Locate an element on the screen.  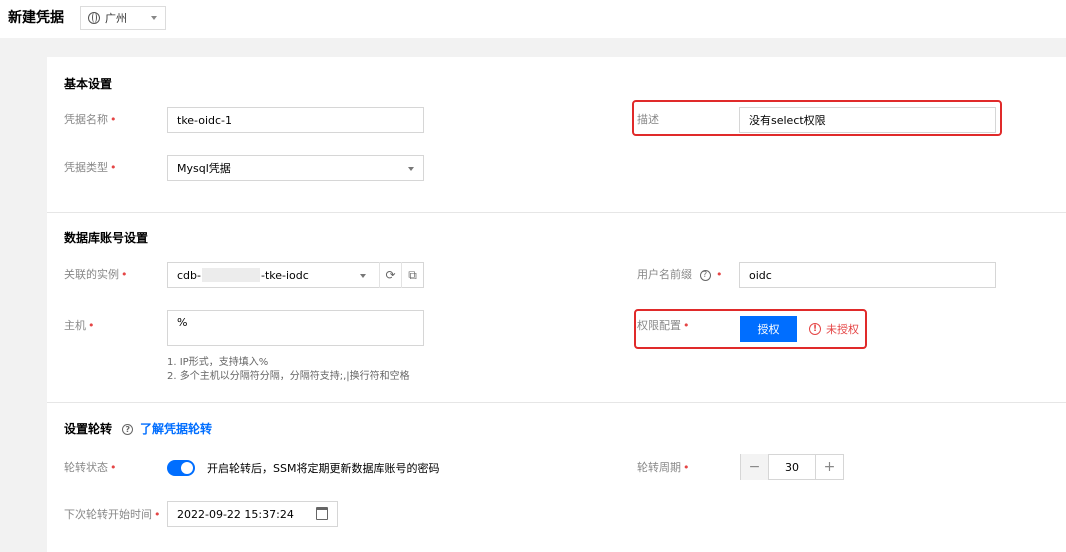
rotation-period-label: 轮转周期 • is located at coordinates (663, 467).